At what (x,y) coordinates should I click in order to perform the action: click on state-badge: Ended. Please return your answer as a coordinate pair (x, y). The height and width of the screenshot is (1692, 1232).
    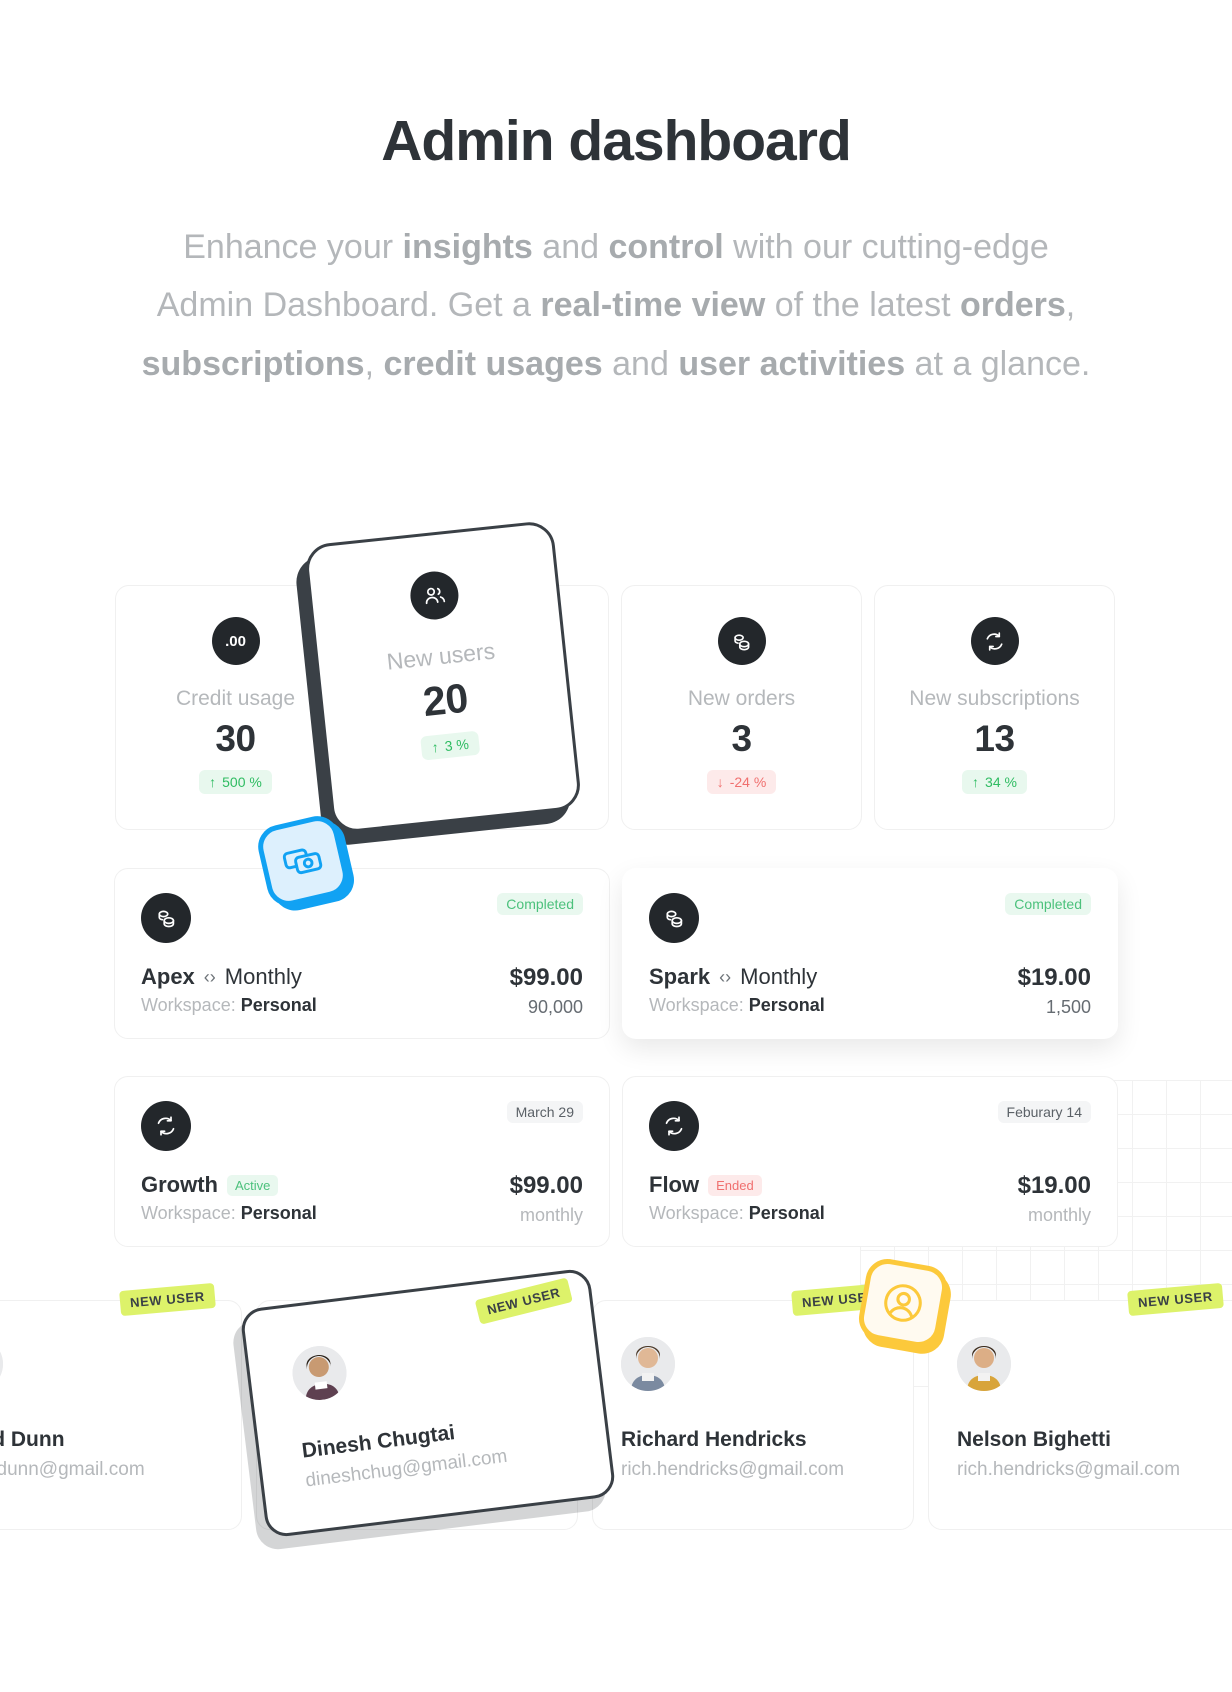
    Looking at the image, I should click on (735, 1185).